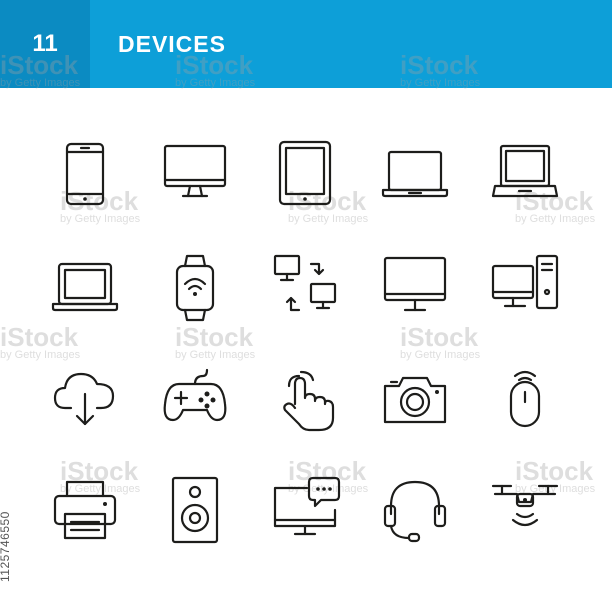 This screenshot has height=590, width=612. Describe the element at coordinates (305, 510) in the screenshot. I see `monitor-chat-icon` at that location.